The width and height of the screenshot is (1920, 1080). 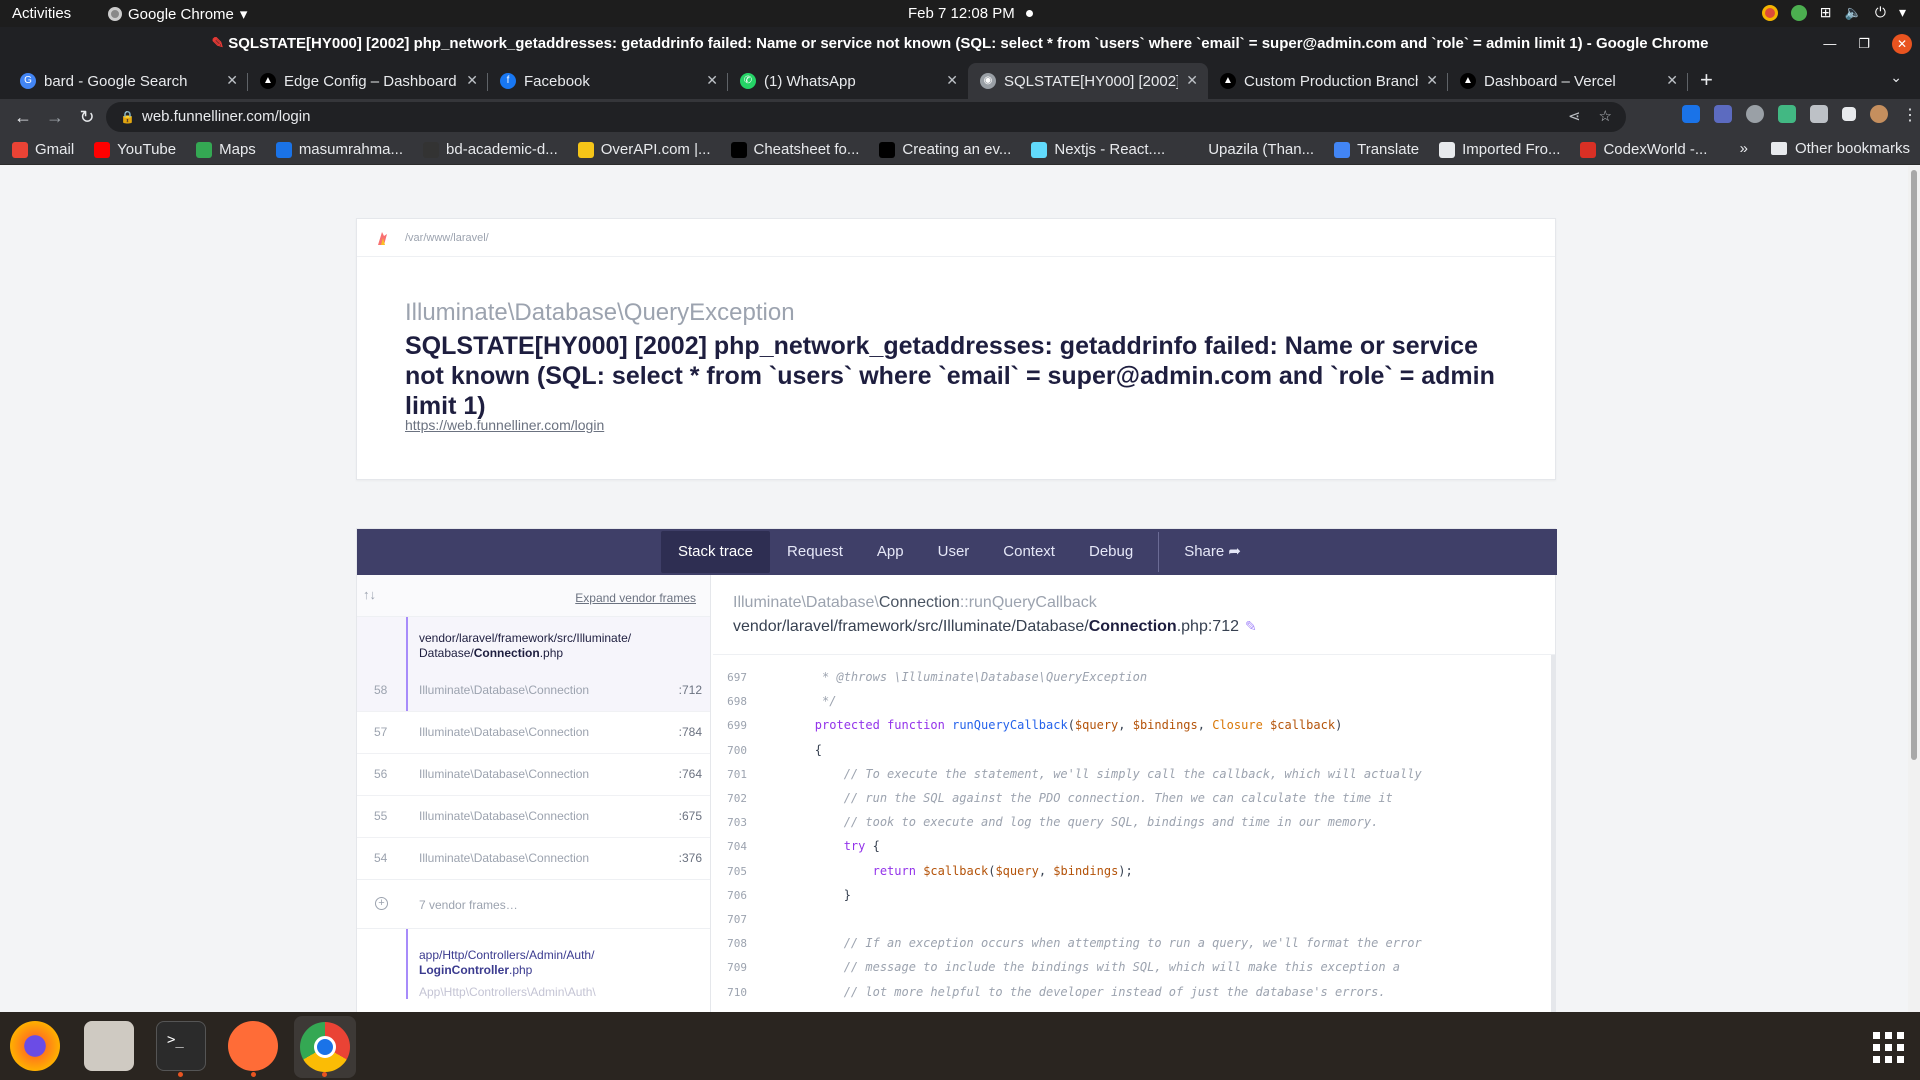 I want to click on chrome-tray-icon, so click(x=1769, y=12).